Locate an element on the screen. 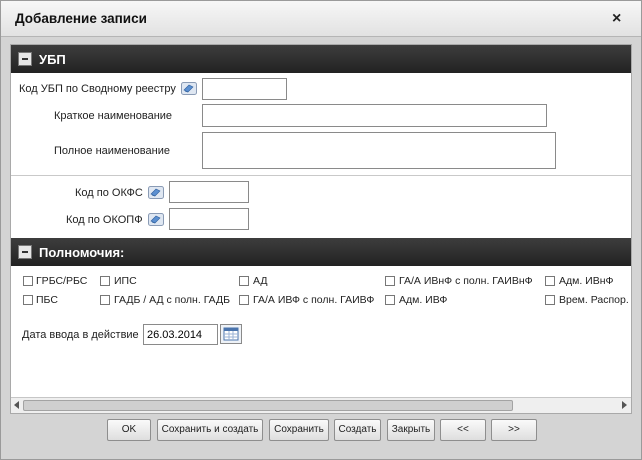 Image resolution: width=642 pixels, height=460 pixels. checkbox-pbs is located at coordinates (28, 300).